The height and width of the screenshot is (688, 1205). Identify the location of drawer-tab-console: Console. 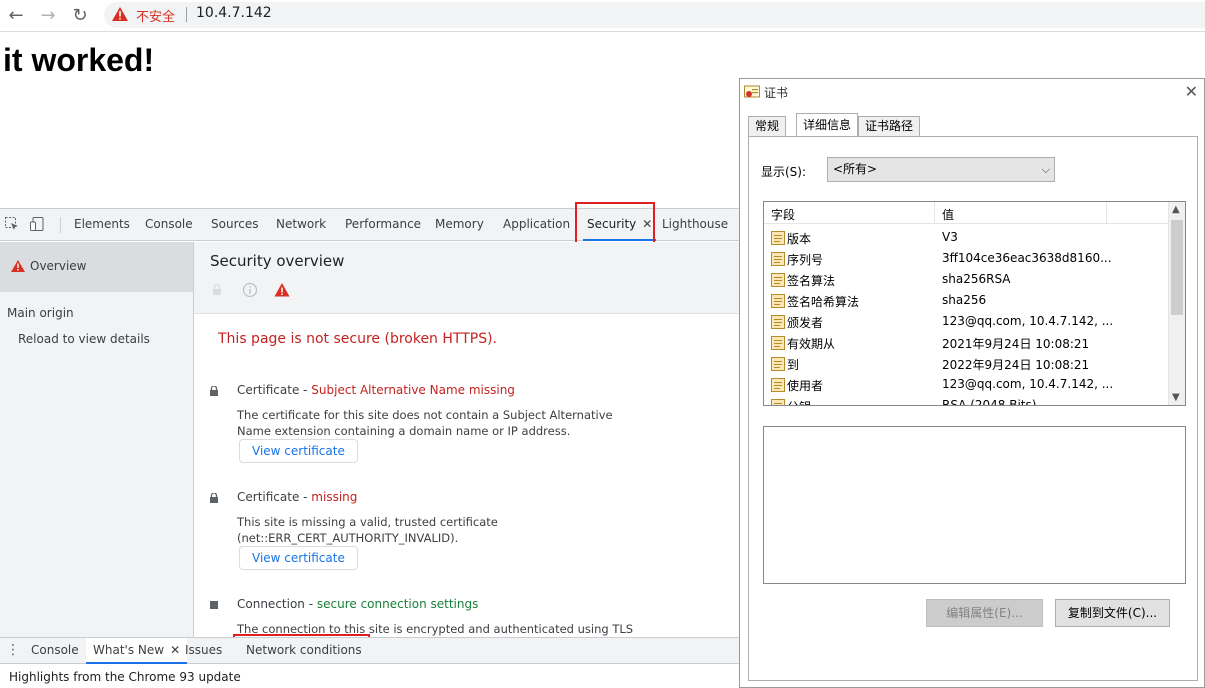
(55, 651).